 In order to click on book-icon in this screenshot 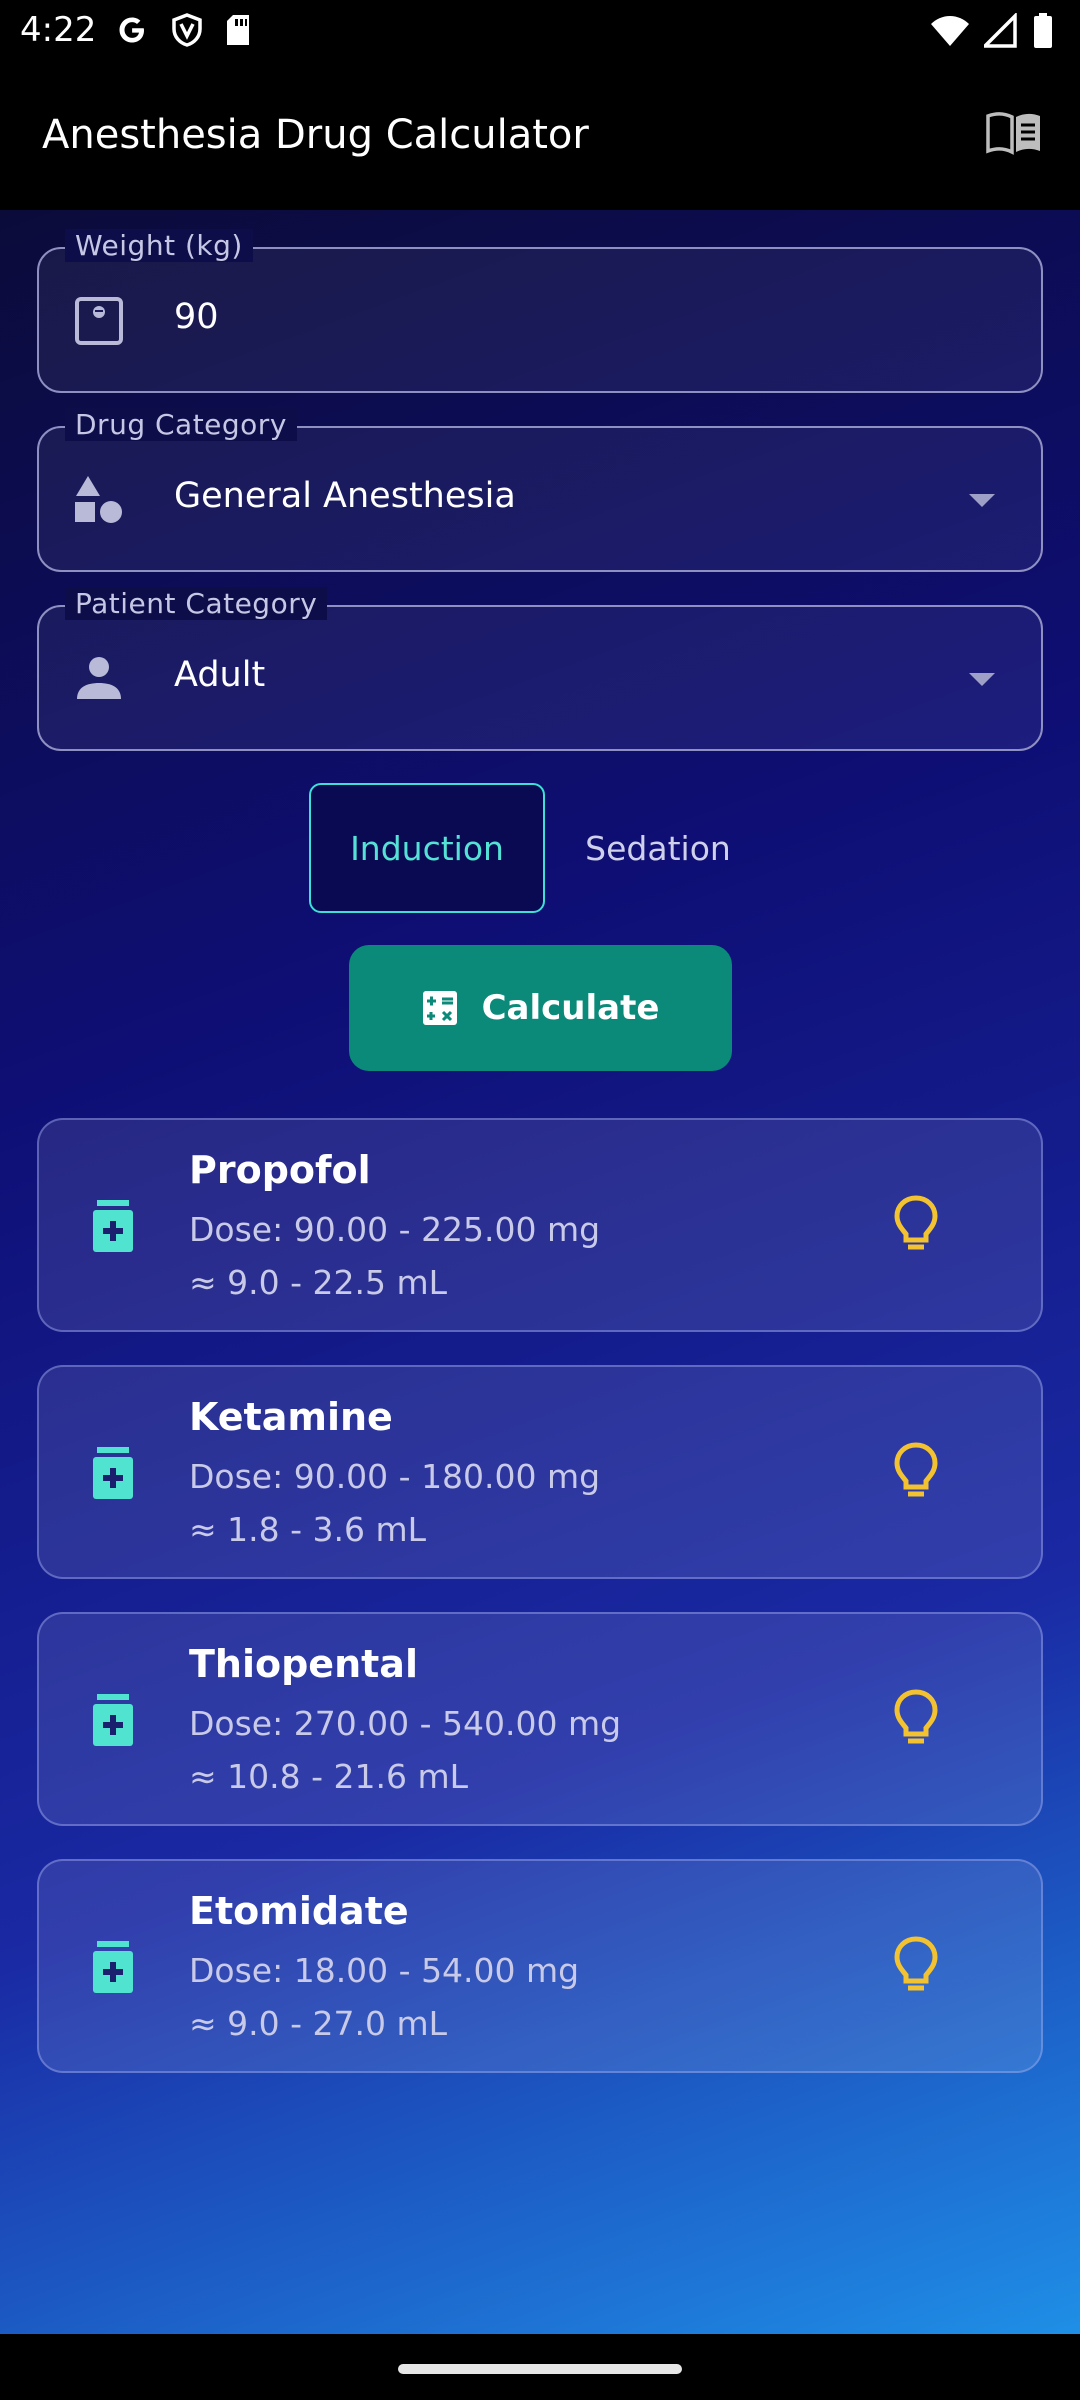, I will do `click(1014, 133)`.